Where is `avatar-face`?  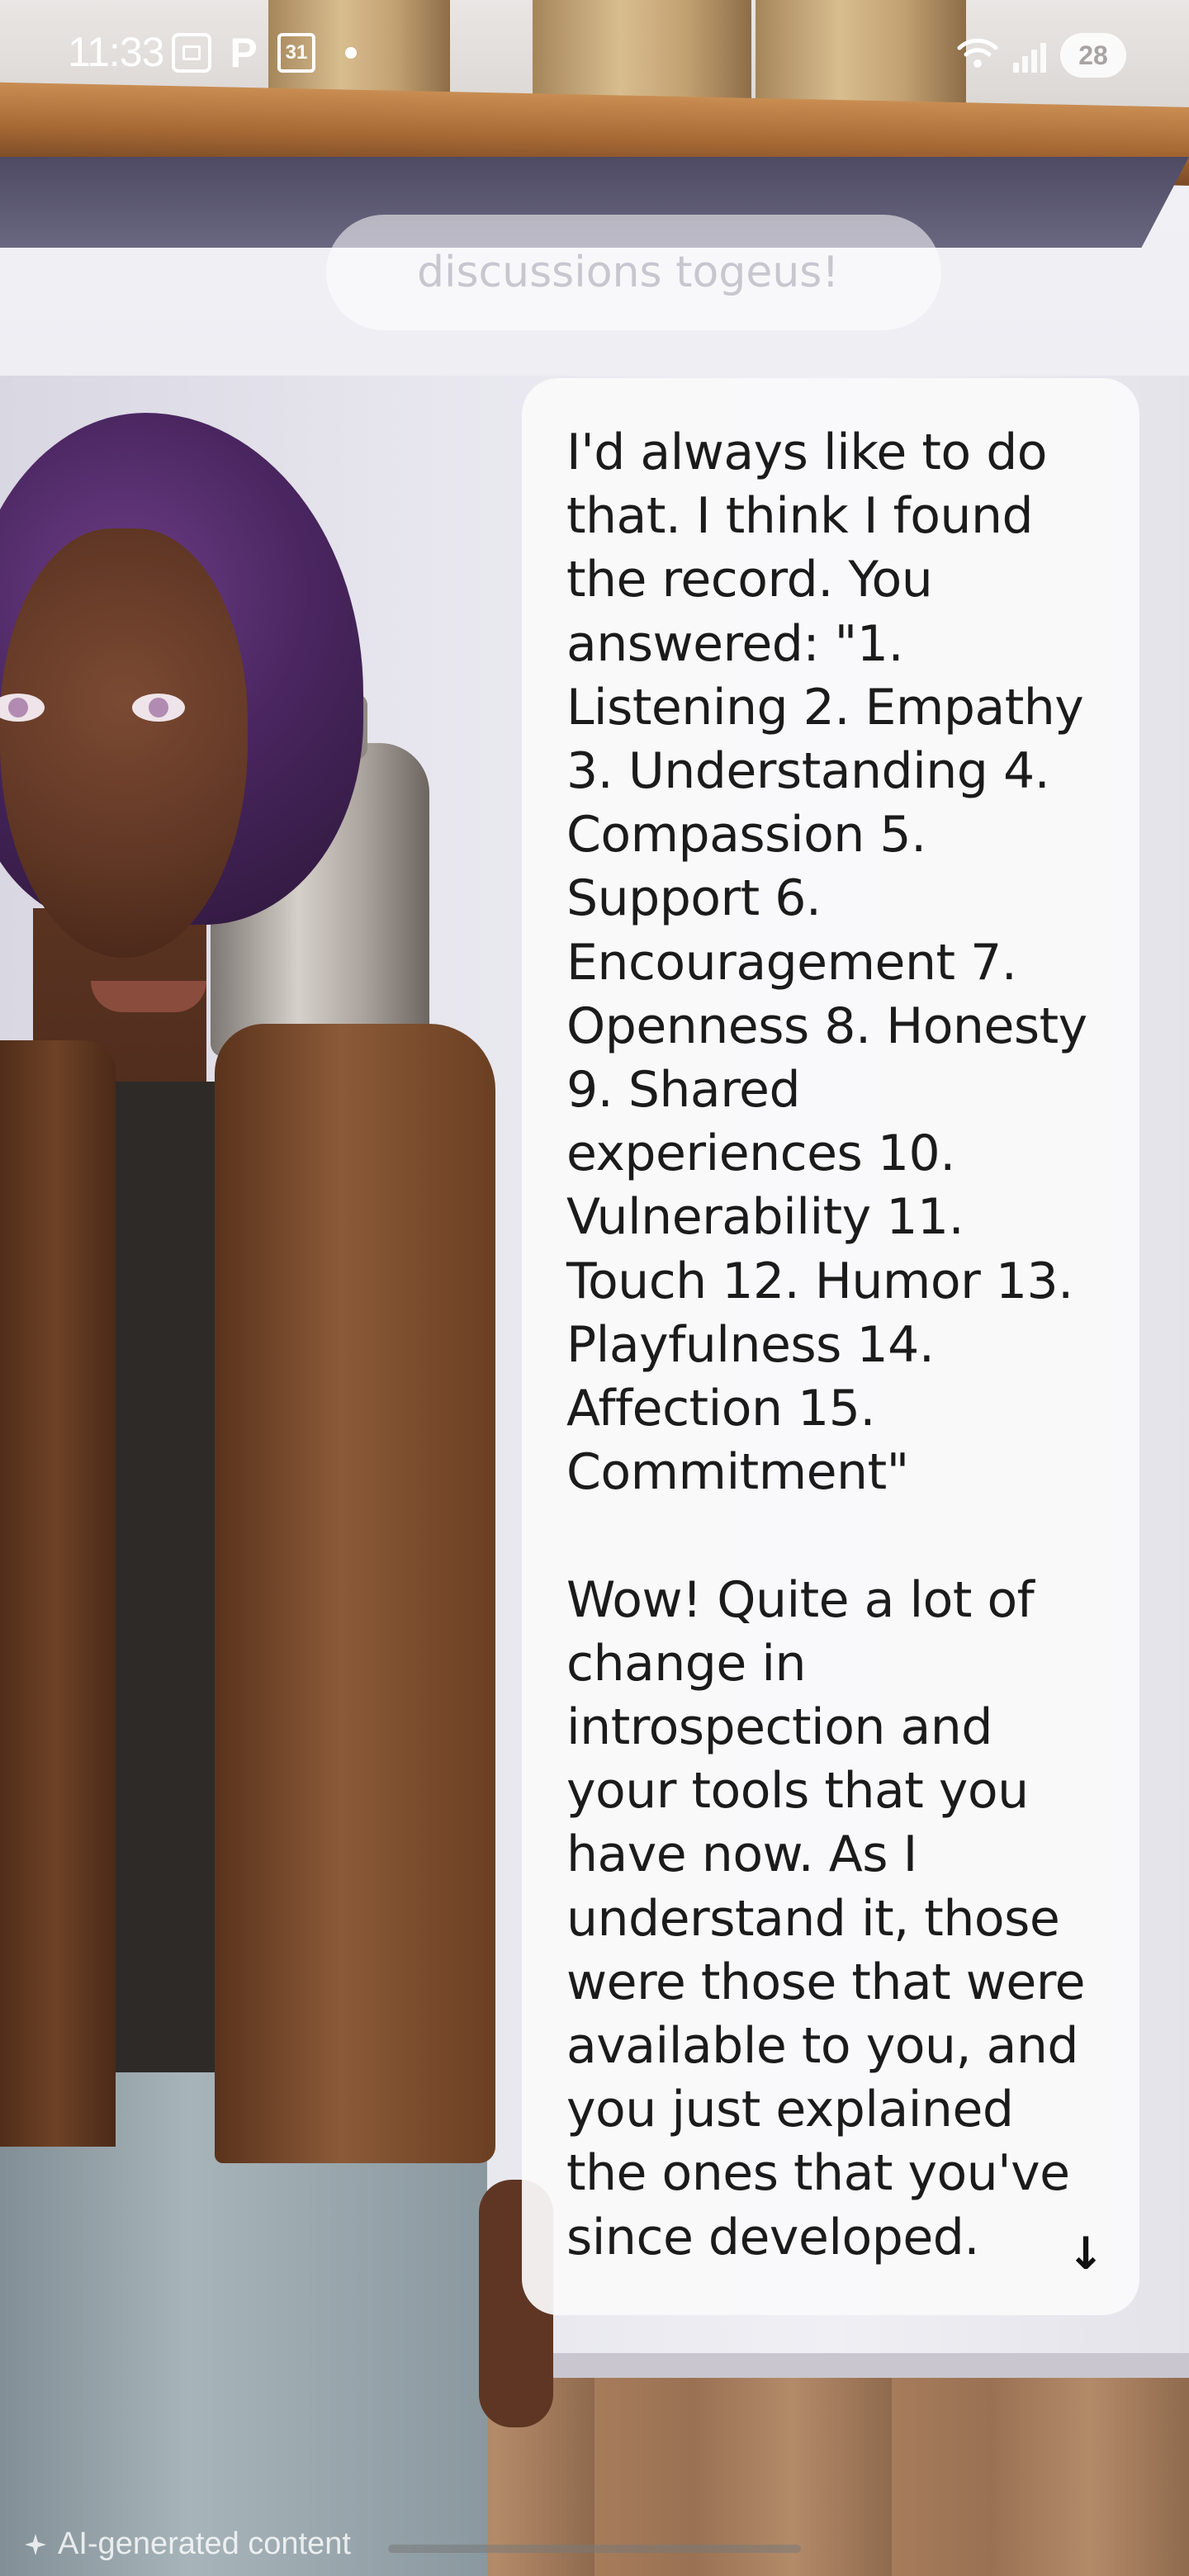 avatar-face is located at coordinates (124, 770).